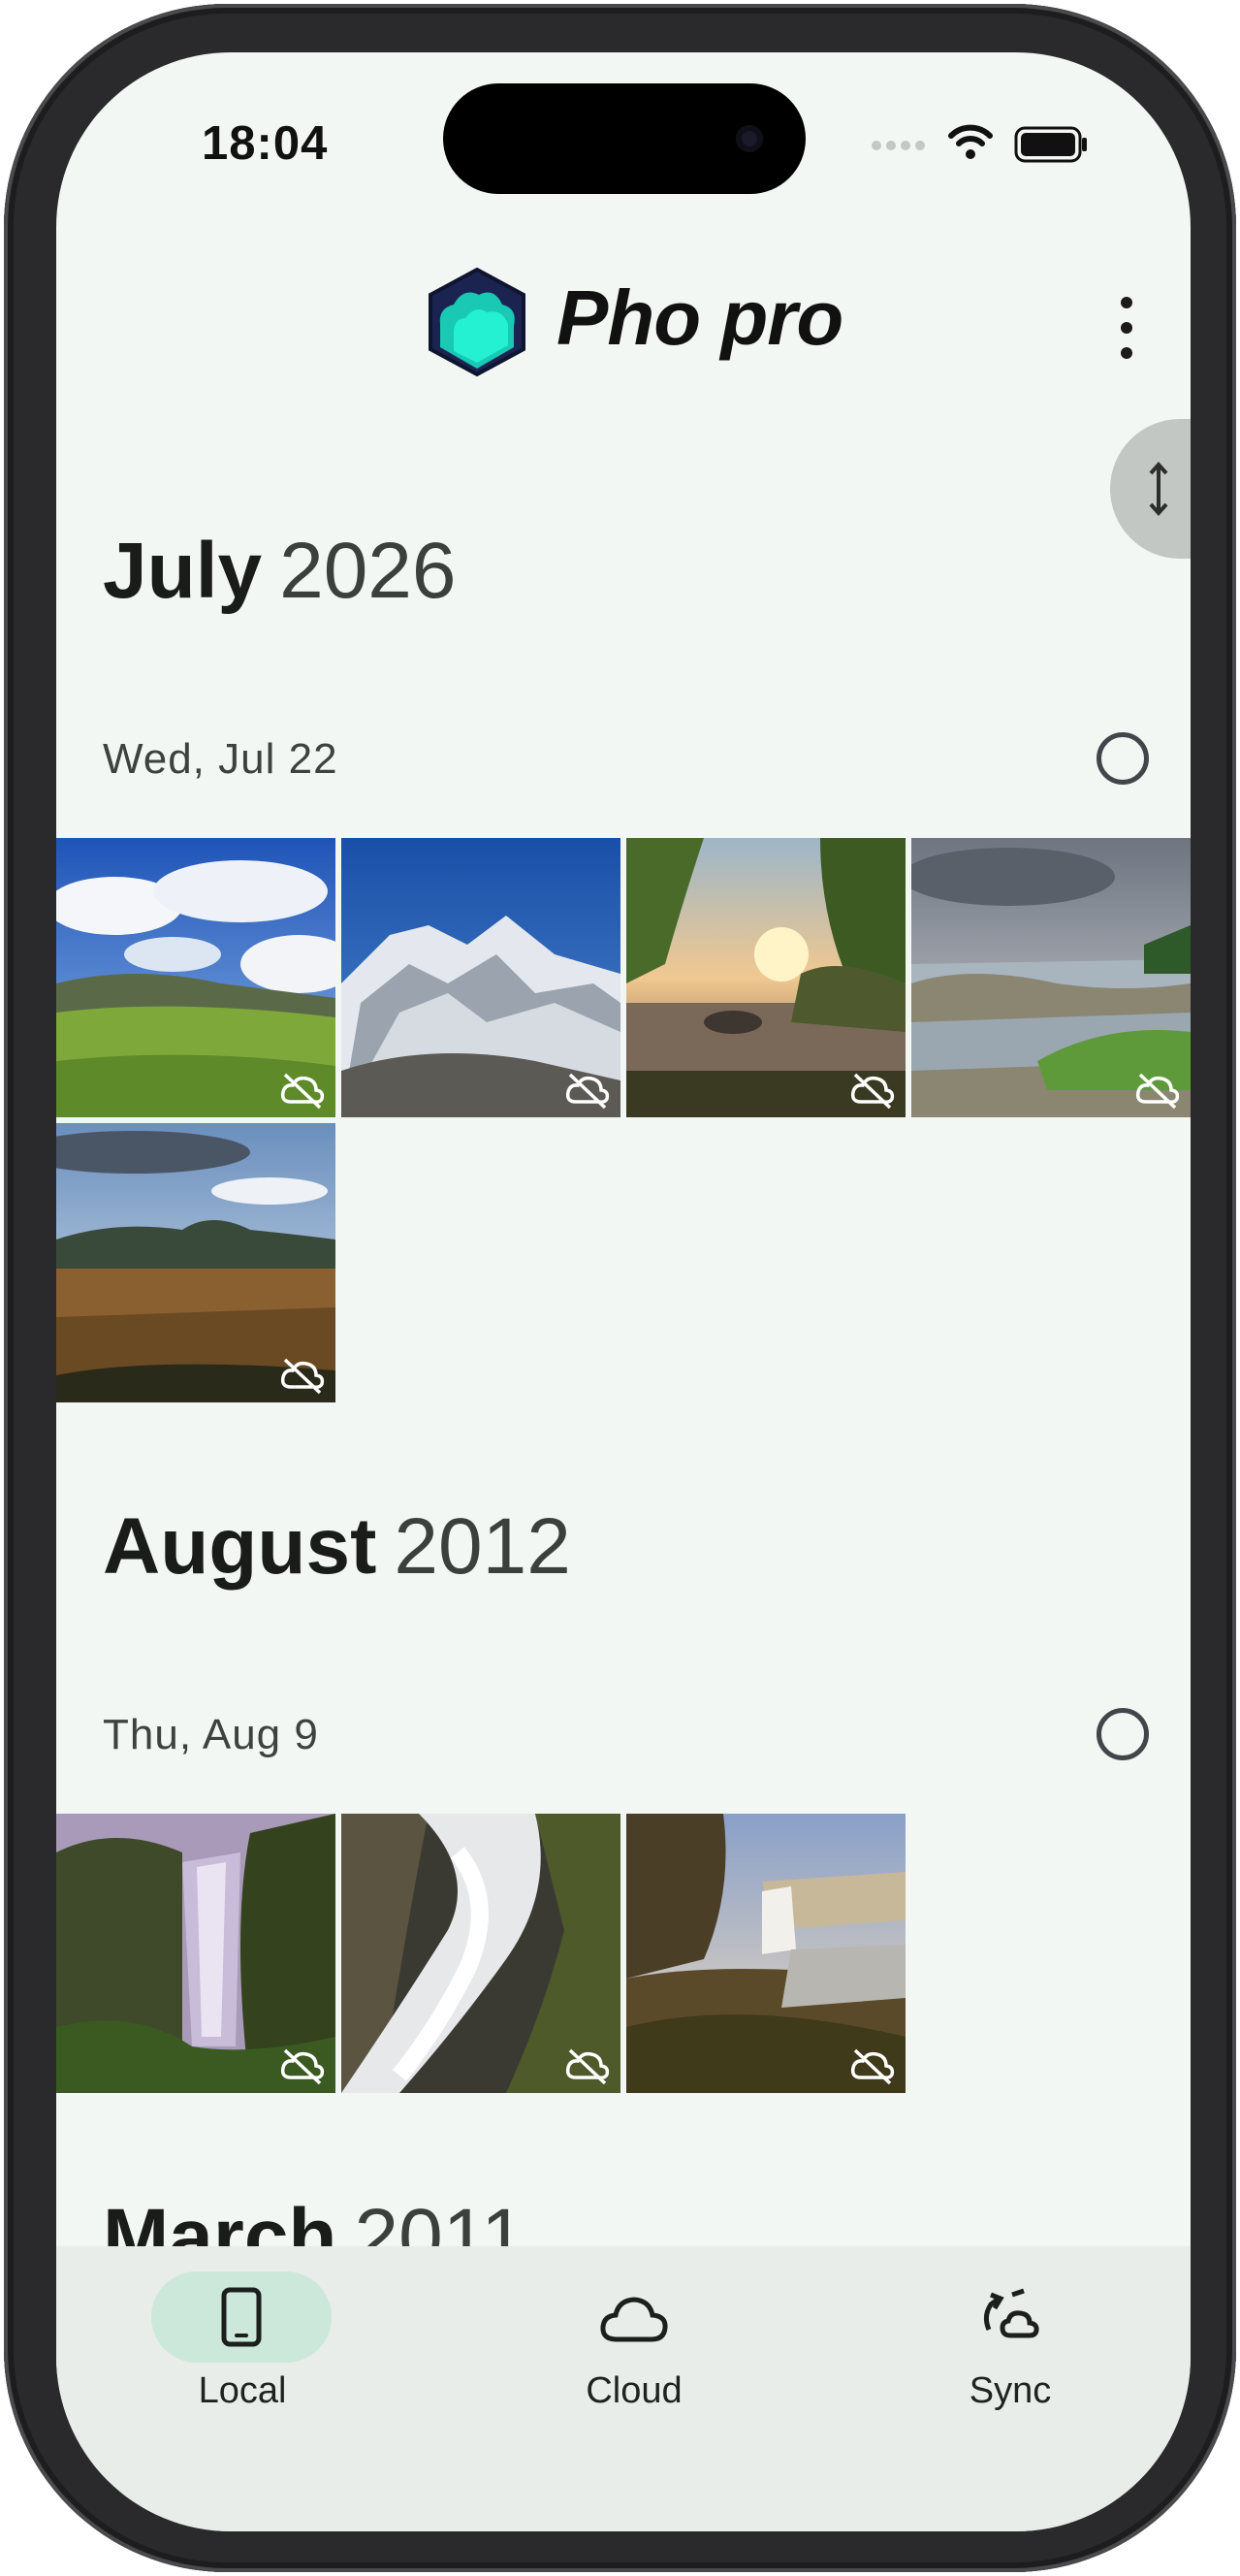 This screenshot has height=2576, width=1240. I want to click on camera-icon, so click(749, 138).